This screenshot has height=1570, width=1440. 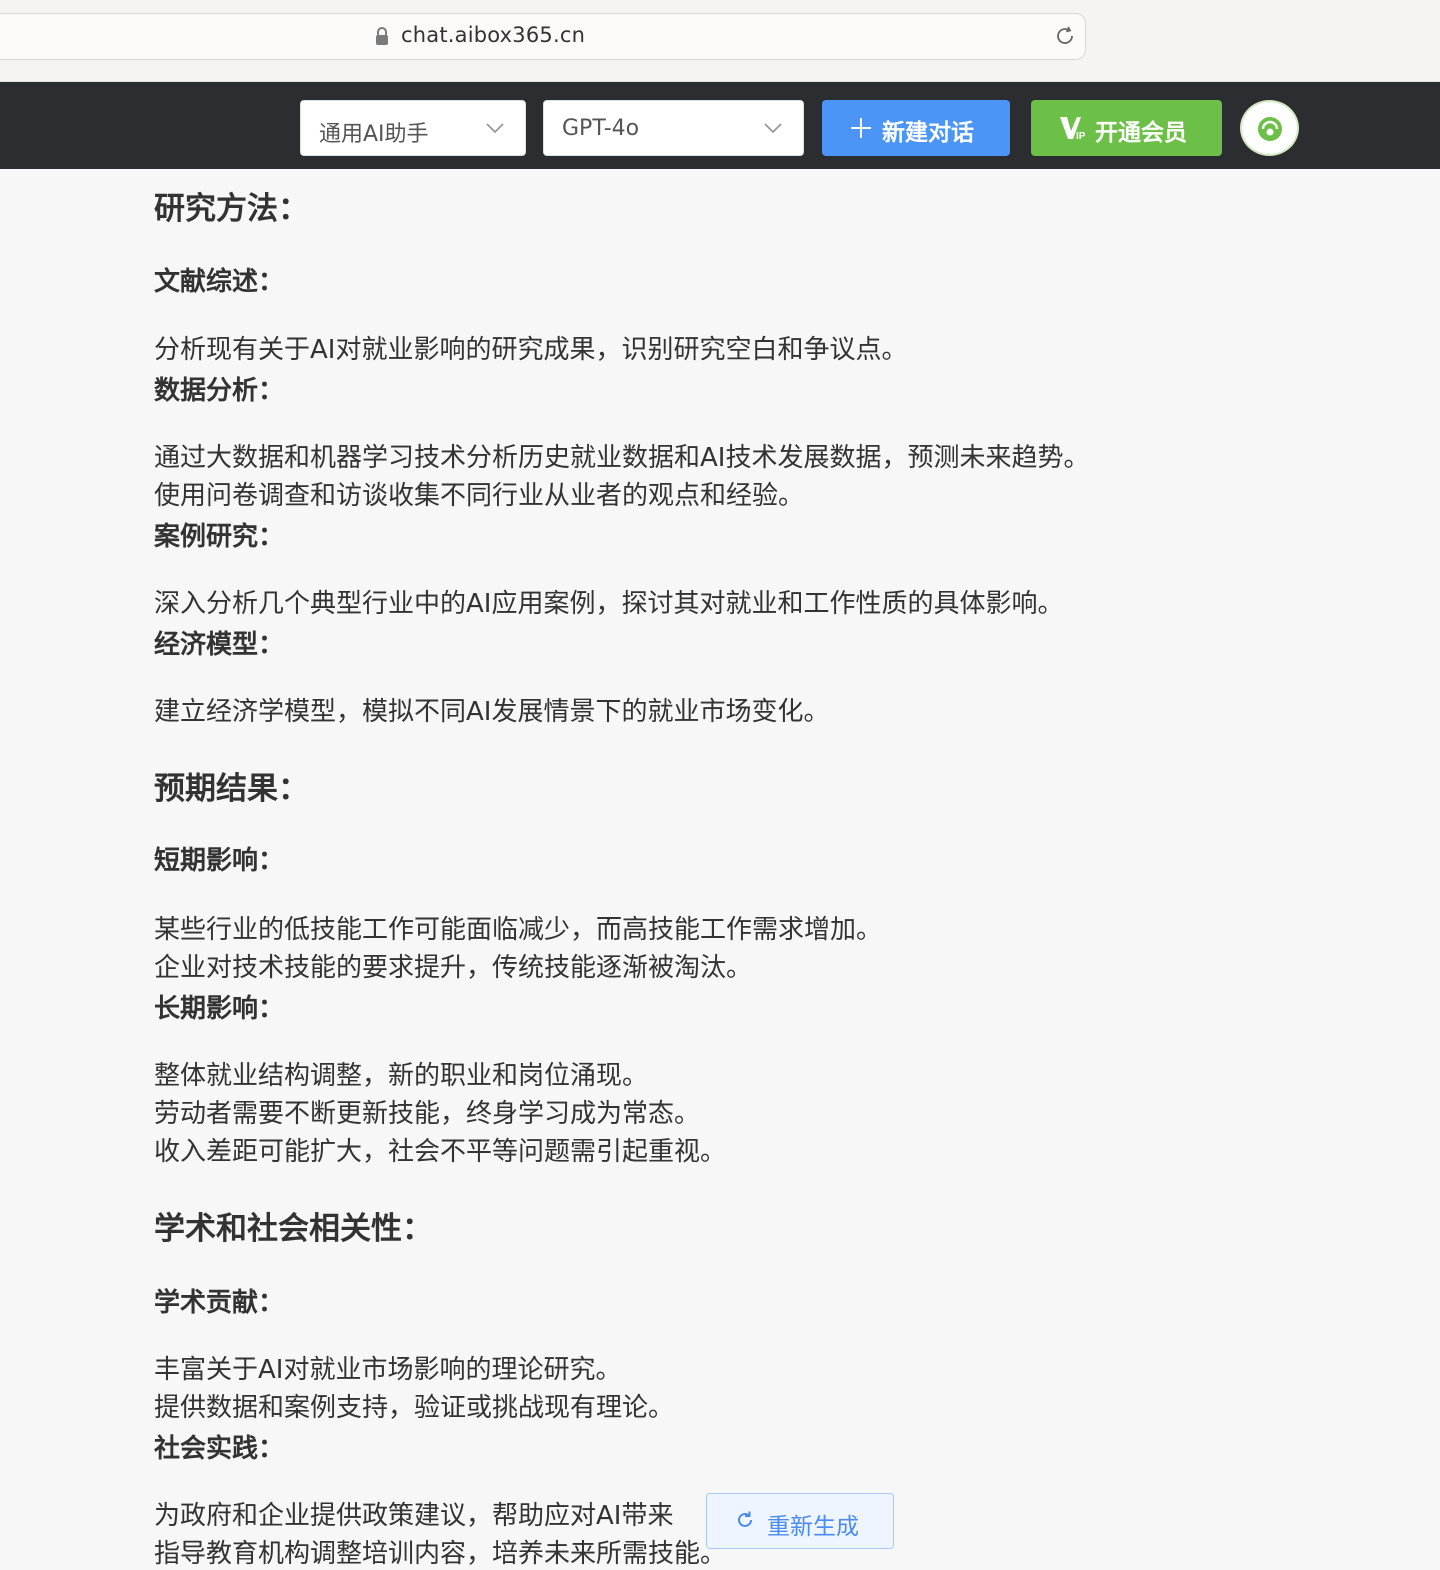 What do you see at coordinates (219, 282) in the screenshot?
I see `subheading-literature: 文献综述：` at bounding box center [219, 282].